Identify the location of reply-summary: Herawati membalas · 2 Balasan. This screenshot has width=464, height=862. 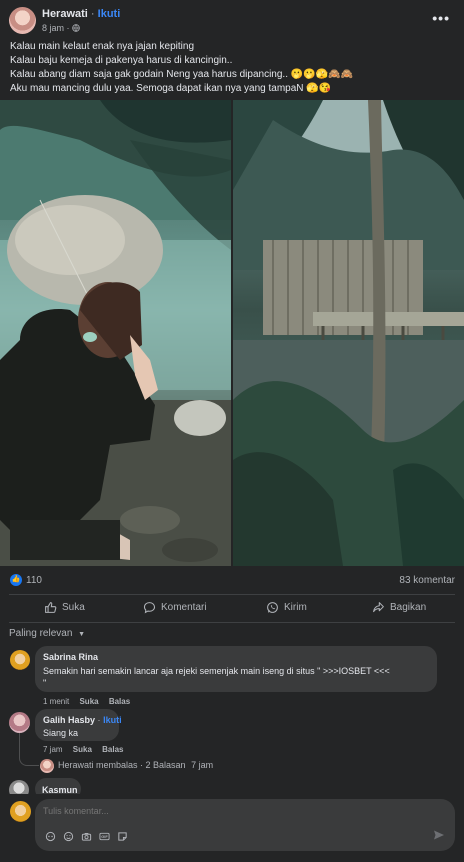
(122, 765).